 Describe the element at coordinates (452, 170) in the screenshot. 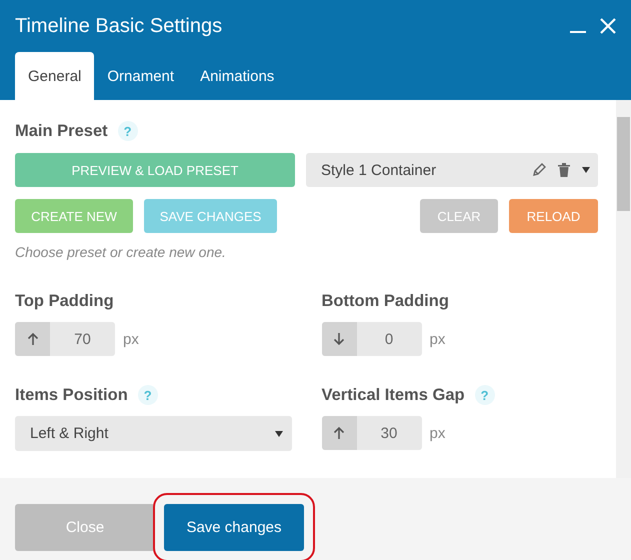

I see `preset-select: Style 1 Container` at that location.